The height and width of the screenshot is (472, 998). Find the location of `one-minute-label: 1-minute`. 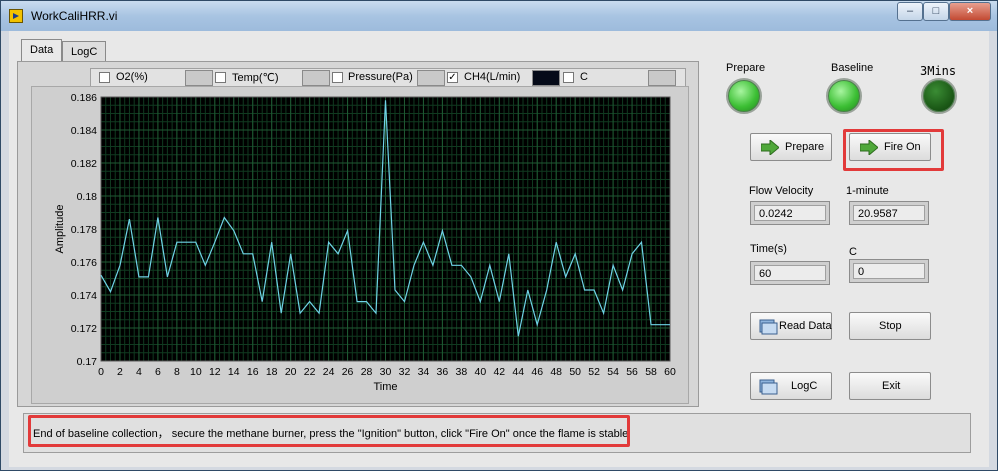

one-minute-label: 1-minute is located at coordinates (867, 191).